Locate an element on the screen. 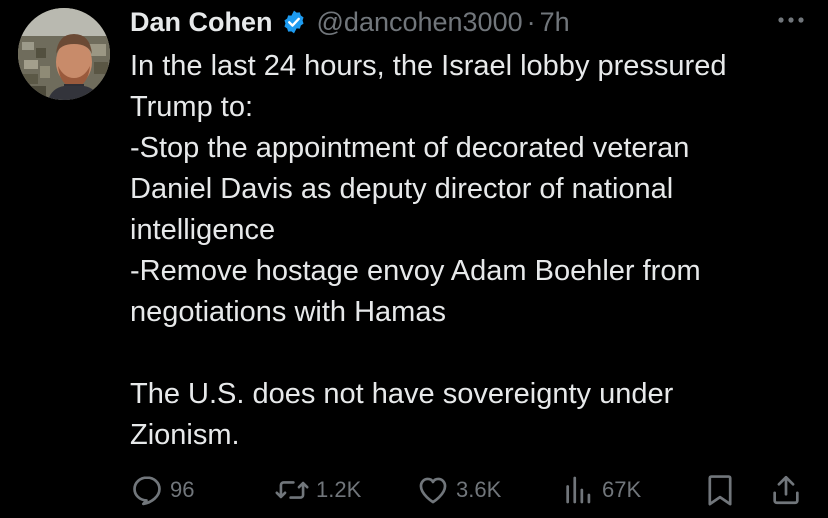  views-button: 67K is located at coordinates (601, 490).